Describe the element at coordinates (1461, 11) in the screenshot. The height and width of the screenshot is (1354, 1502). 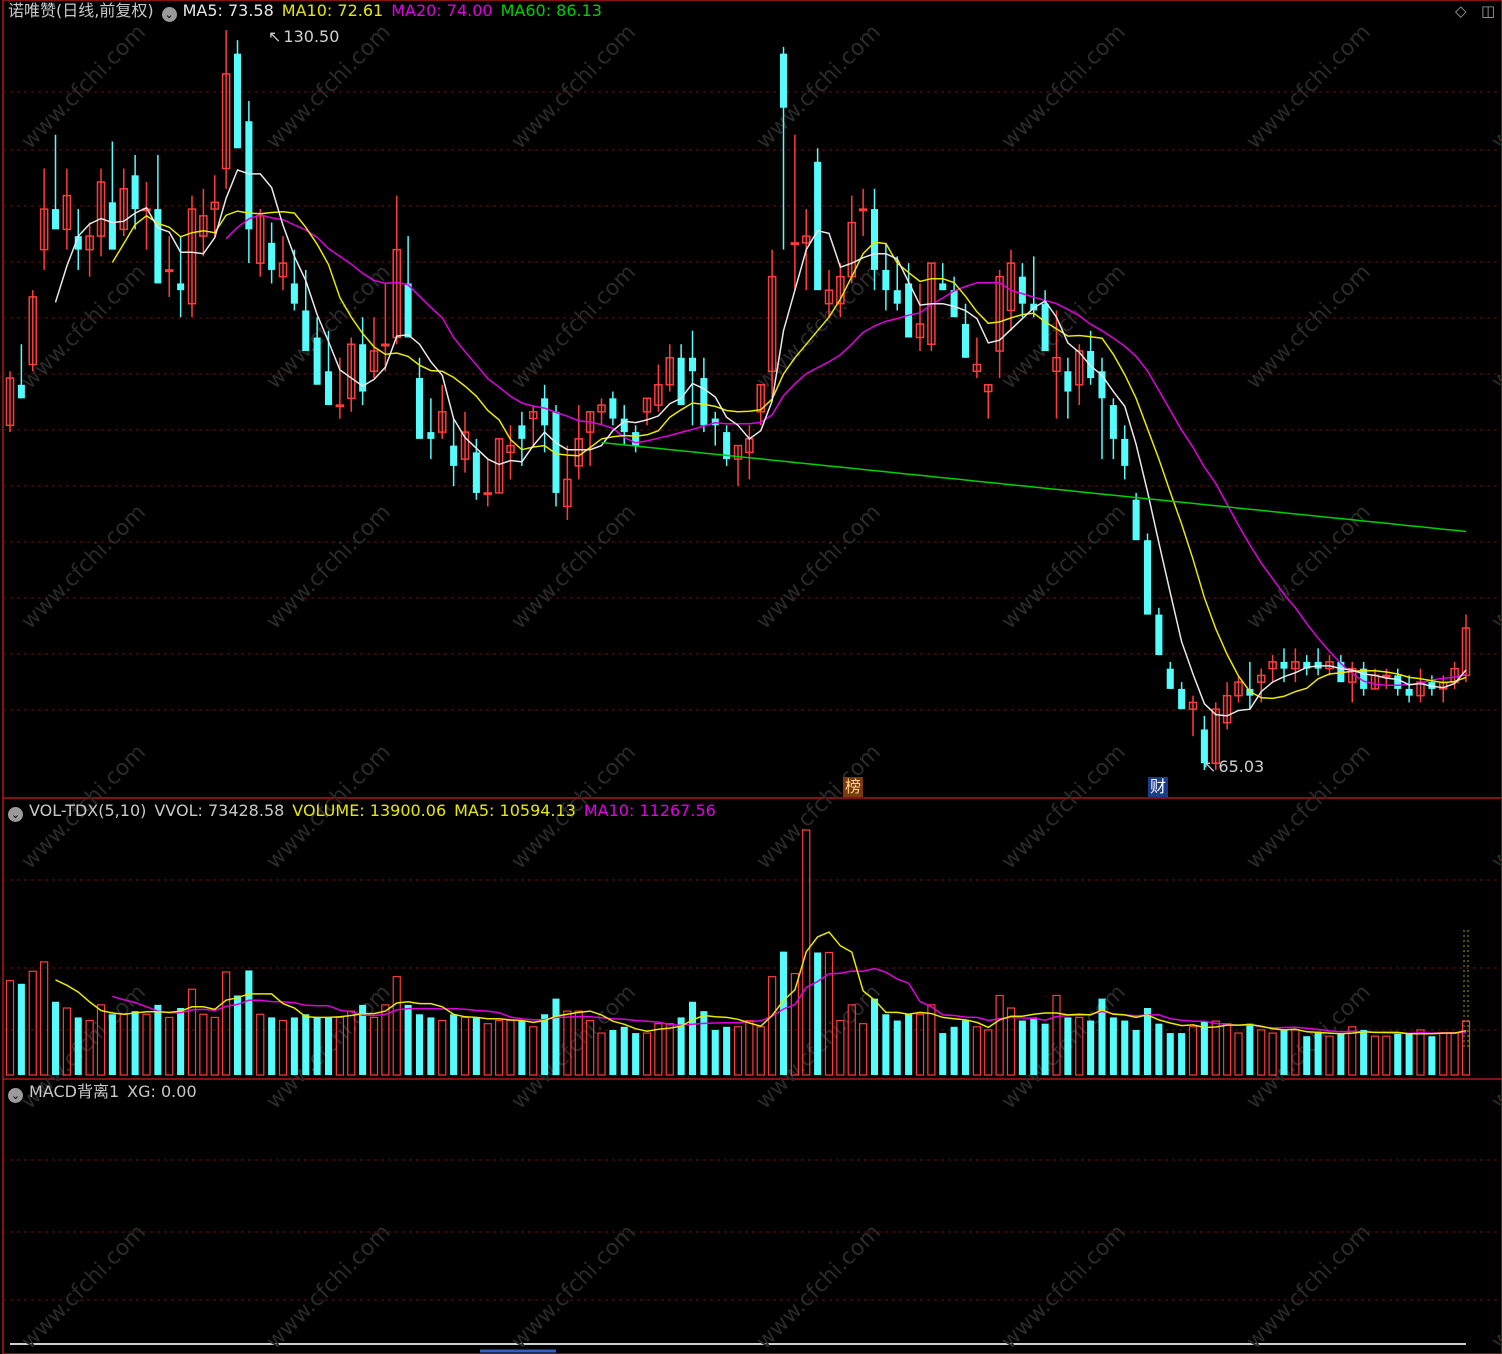
I see `diamond-icon: ◇` at that location.